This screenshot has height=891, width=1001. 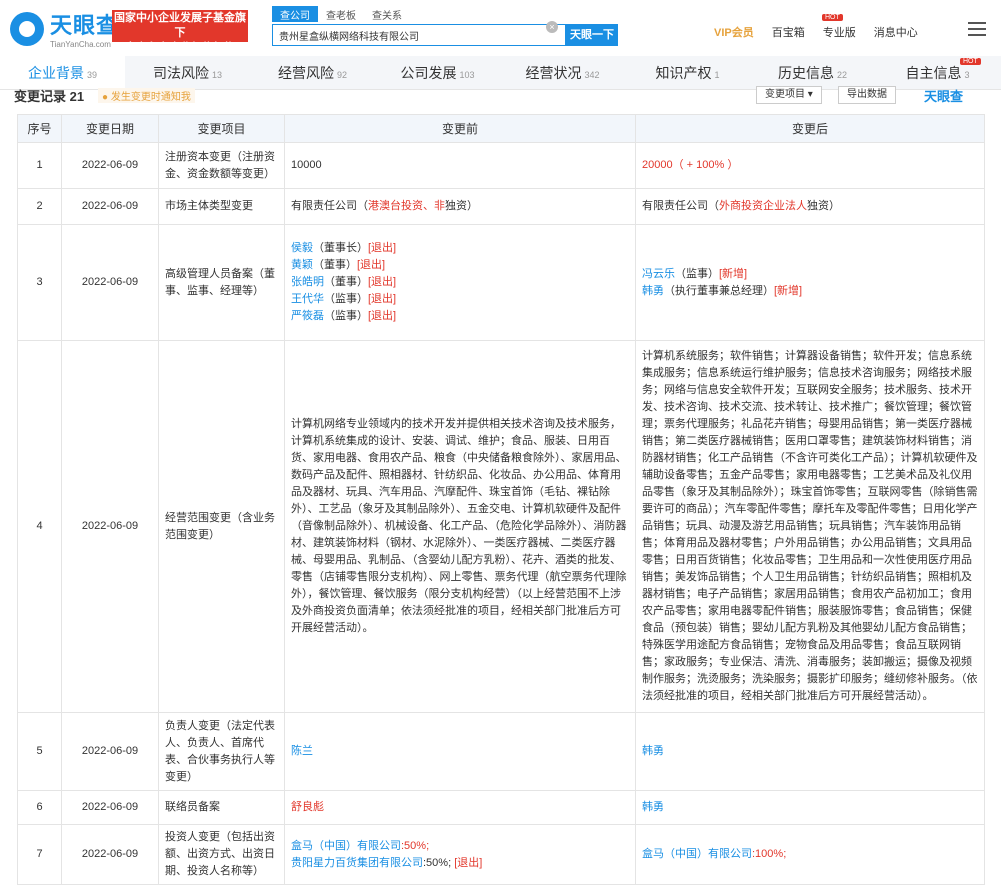 What do you see at coordinates (39, 854) in the screenshot?
I see `row-no: 7` at bounding box center [39, 854].